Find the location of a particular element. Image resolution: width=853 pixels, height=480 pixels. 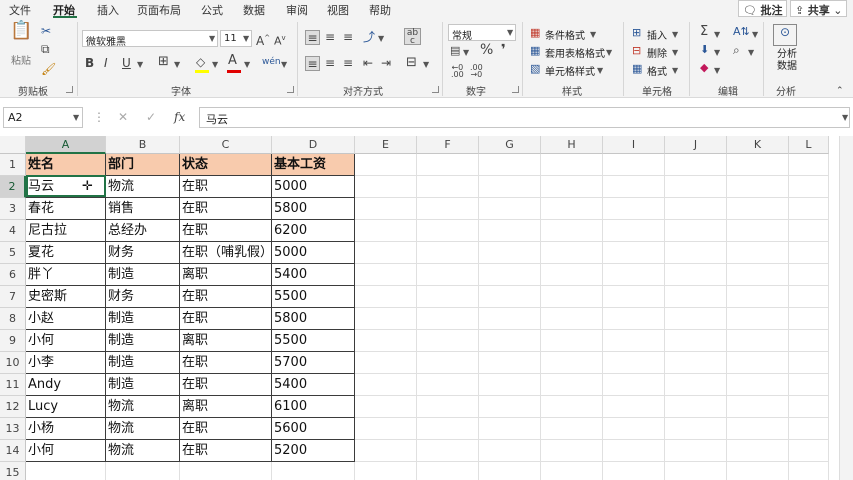

table-cell: 销售 is located at coordinates (143, 209).